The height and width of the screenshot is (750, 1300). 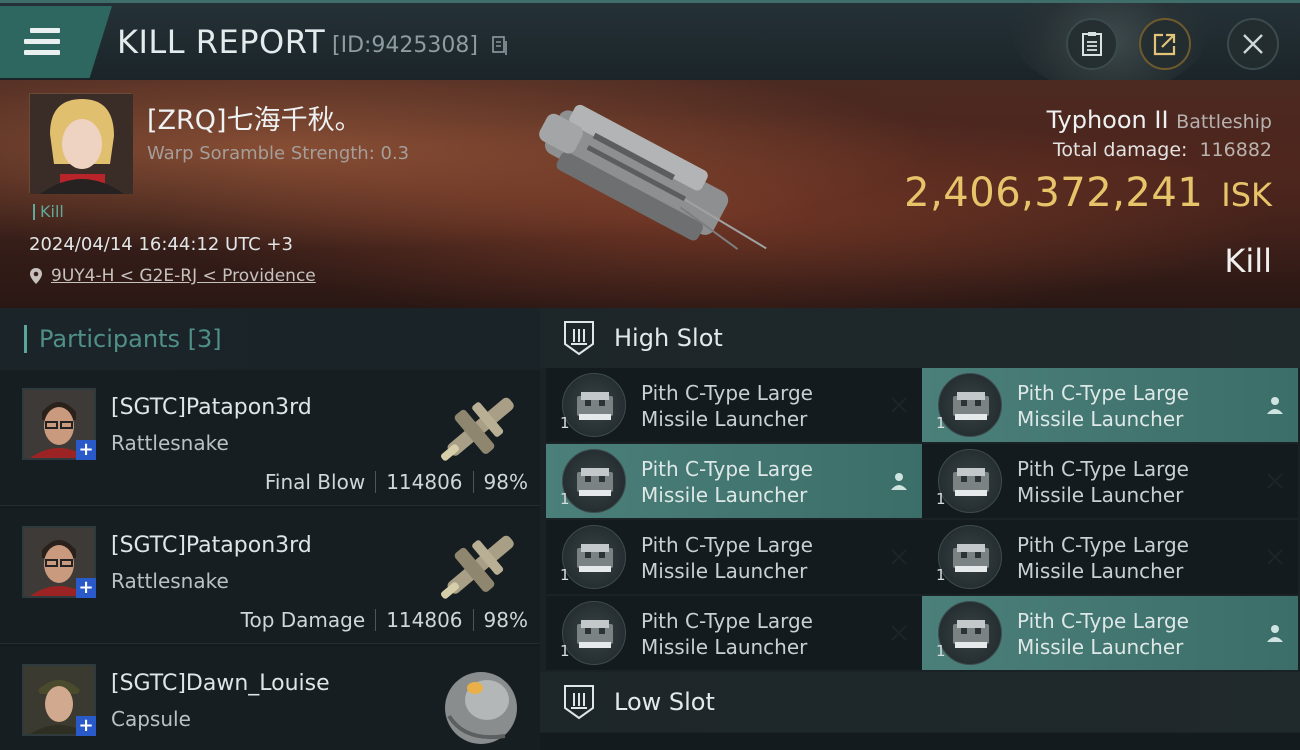 What do you see at coordinates (920, 741) in the screenshot?
I see `low-slot-modules-peek` at bounding box center [920, 741].